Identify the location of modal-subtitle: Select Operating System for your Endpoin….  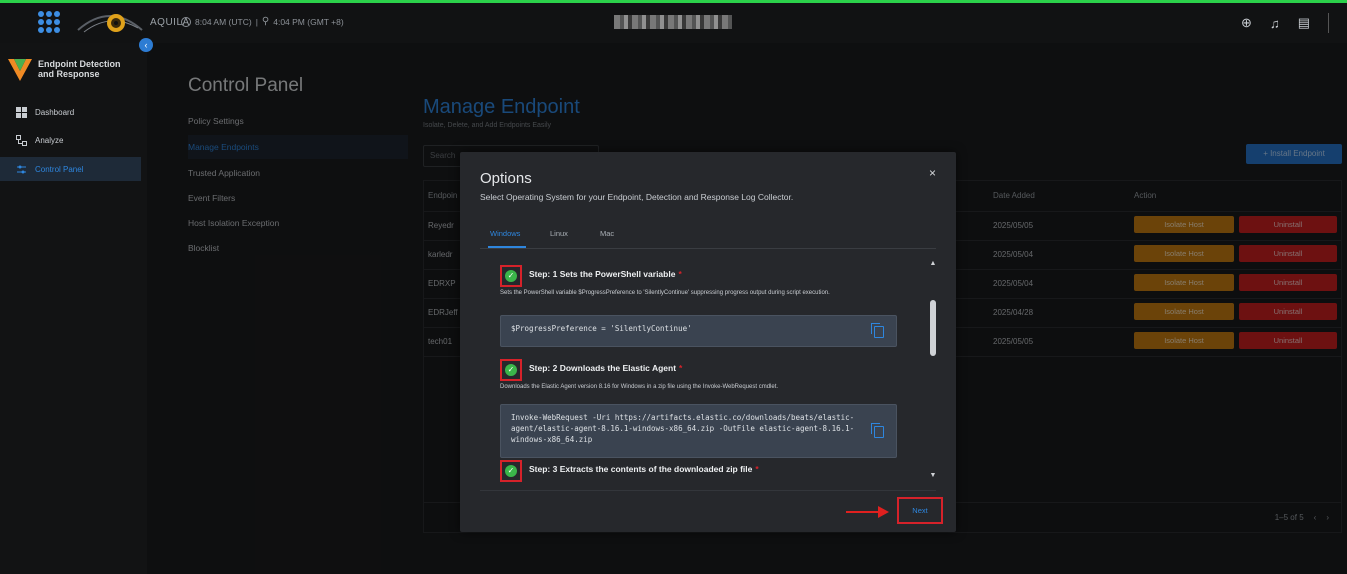
(637, 197).